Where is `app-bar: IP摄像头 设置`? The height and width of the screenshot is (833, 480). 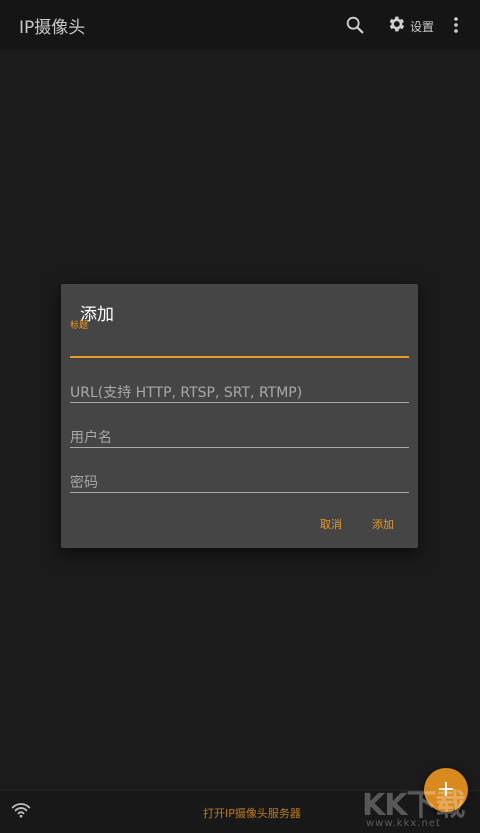
app-bar: IP摄像头 设置 is located at coordinates (240, 25).